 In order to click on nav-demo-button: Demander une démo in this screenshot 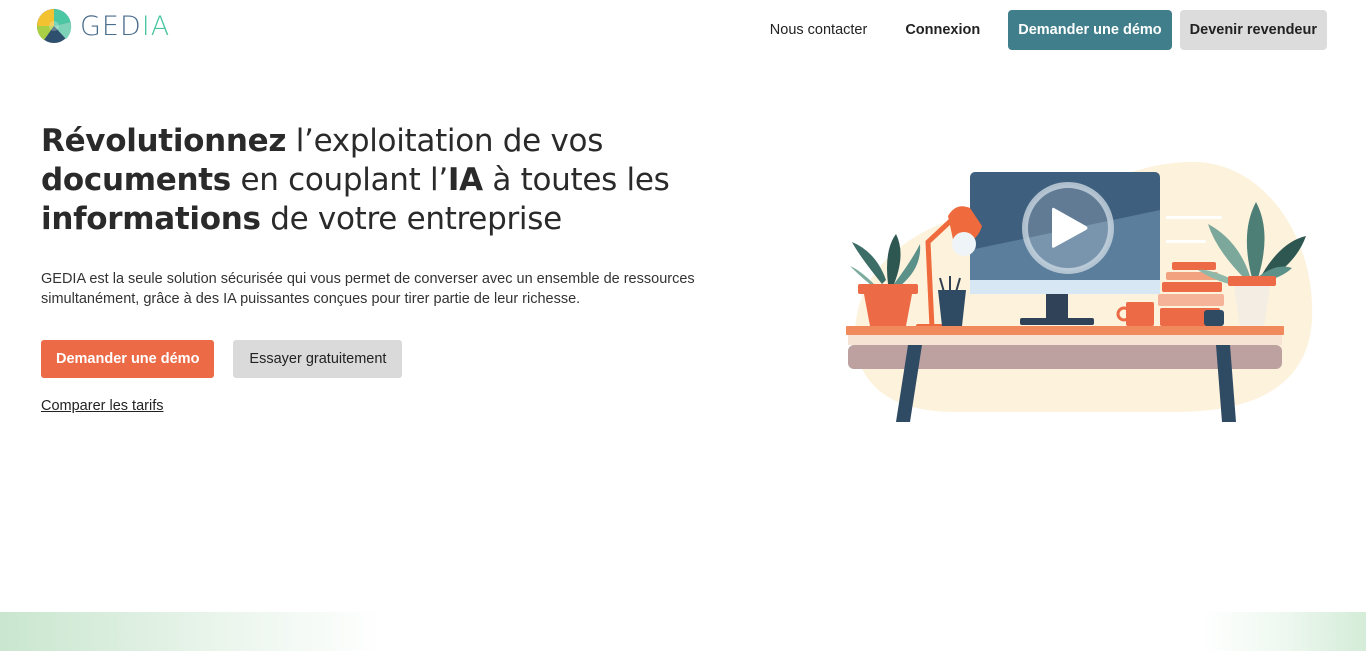, I will do `click(1090, 30)`.